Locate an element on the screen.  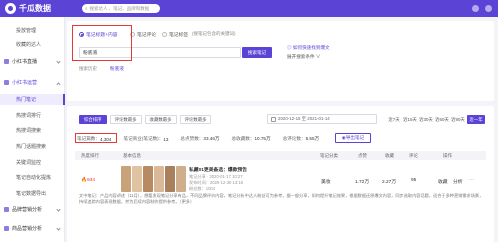
operations-icon is located at coordinates (6, 82).